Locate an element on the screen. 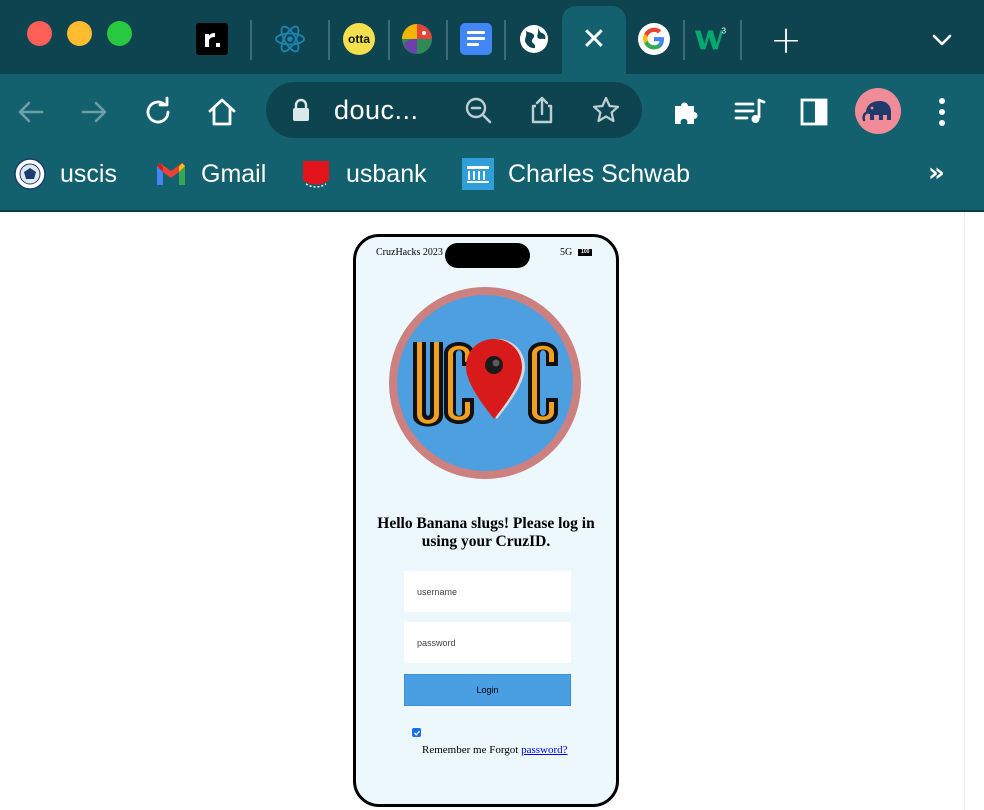  window-close-button is located at coordinates (39, 33).